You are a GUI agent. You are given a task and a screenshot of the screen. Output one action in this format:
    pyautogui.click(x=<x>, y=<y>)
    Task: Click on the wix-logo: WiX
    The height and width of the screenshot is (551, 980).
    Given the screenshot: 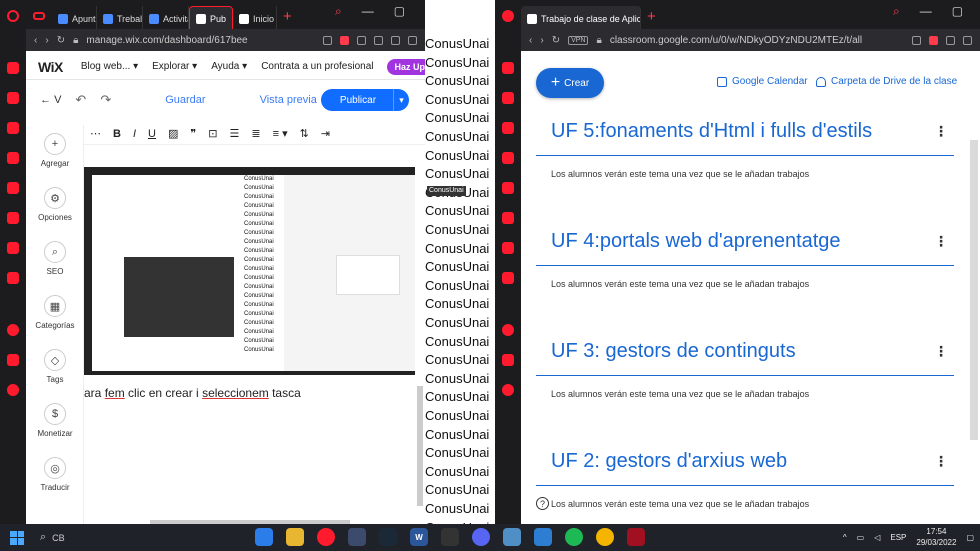 What is the action you would take?
    pyautogui.click(x=50, y=67)
    